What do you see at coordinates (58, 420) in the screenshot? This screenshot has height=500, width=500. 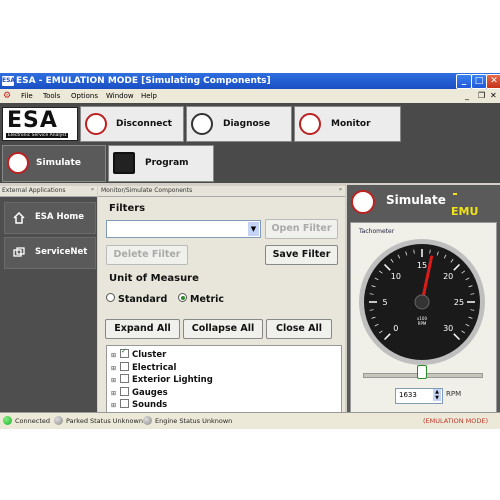 I see `parked-led-icon` at bounding box center [58, 420].